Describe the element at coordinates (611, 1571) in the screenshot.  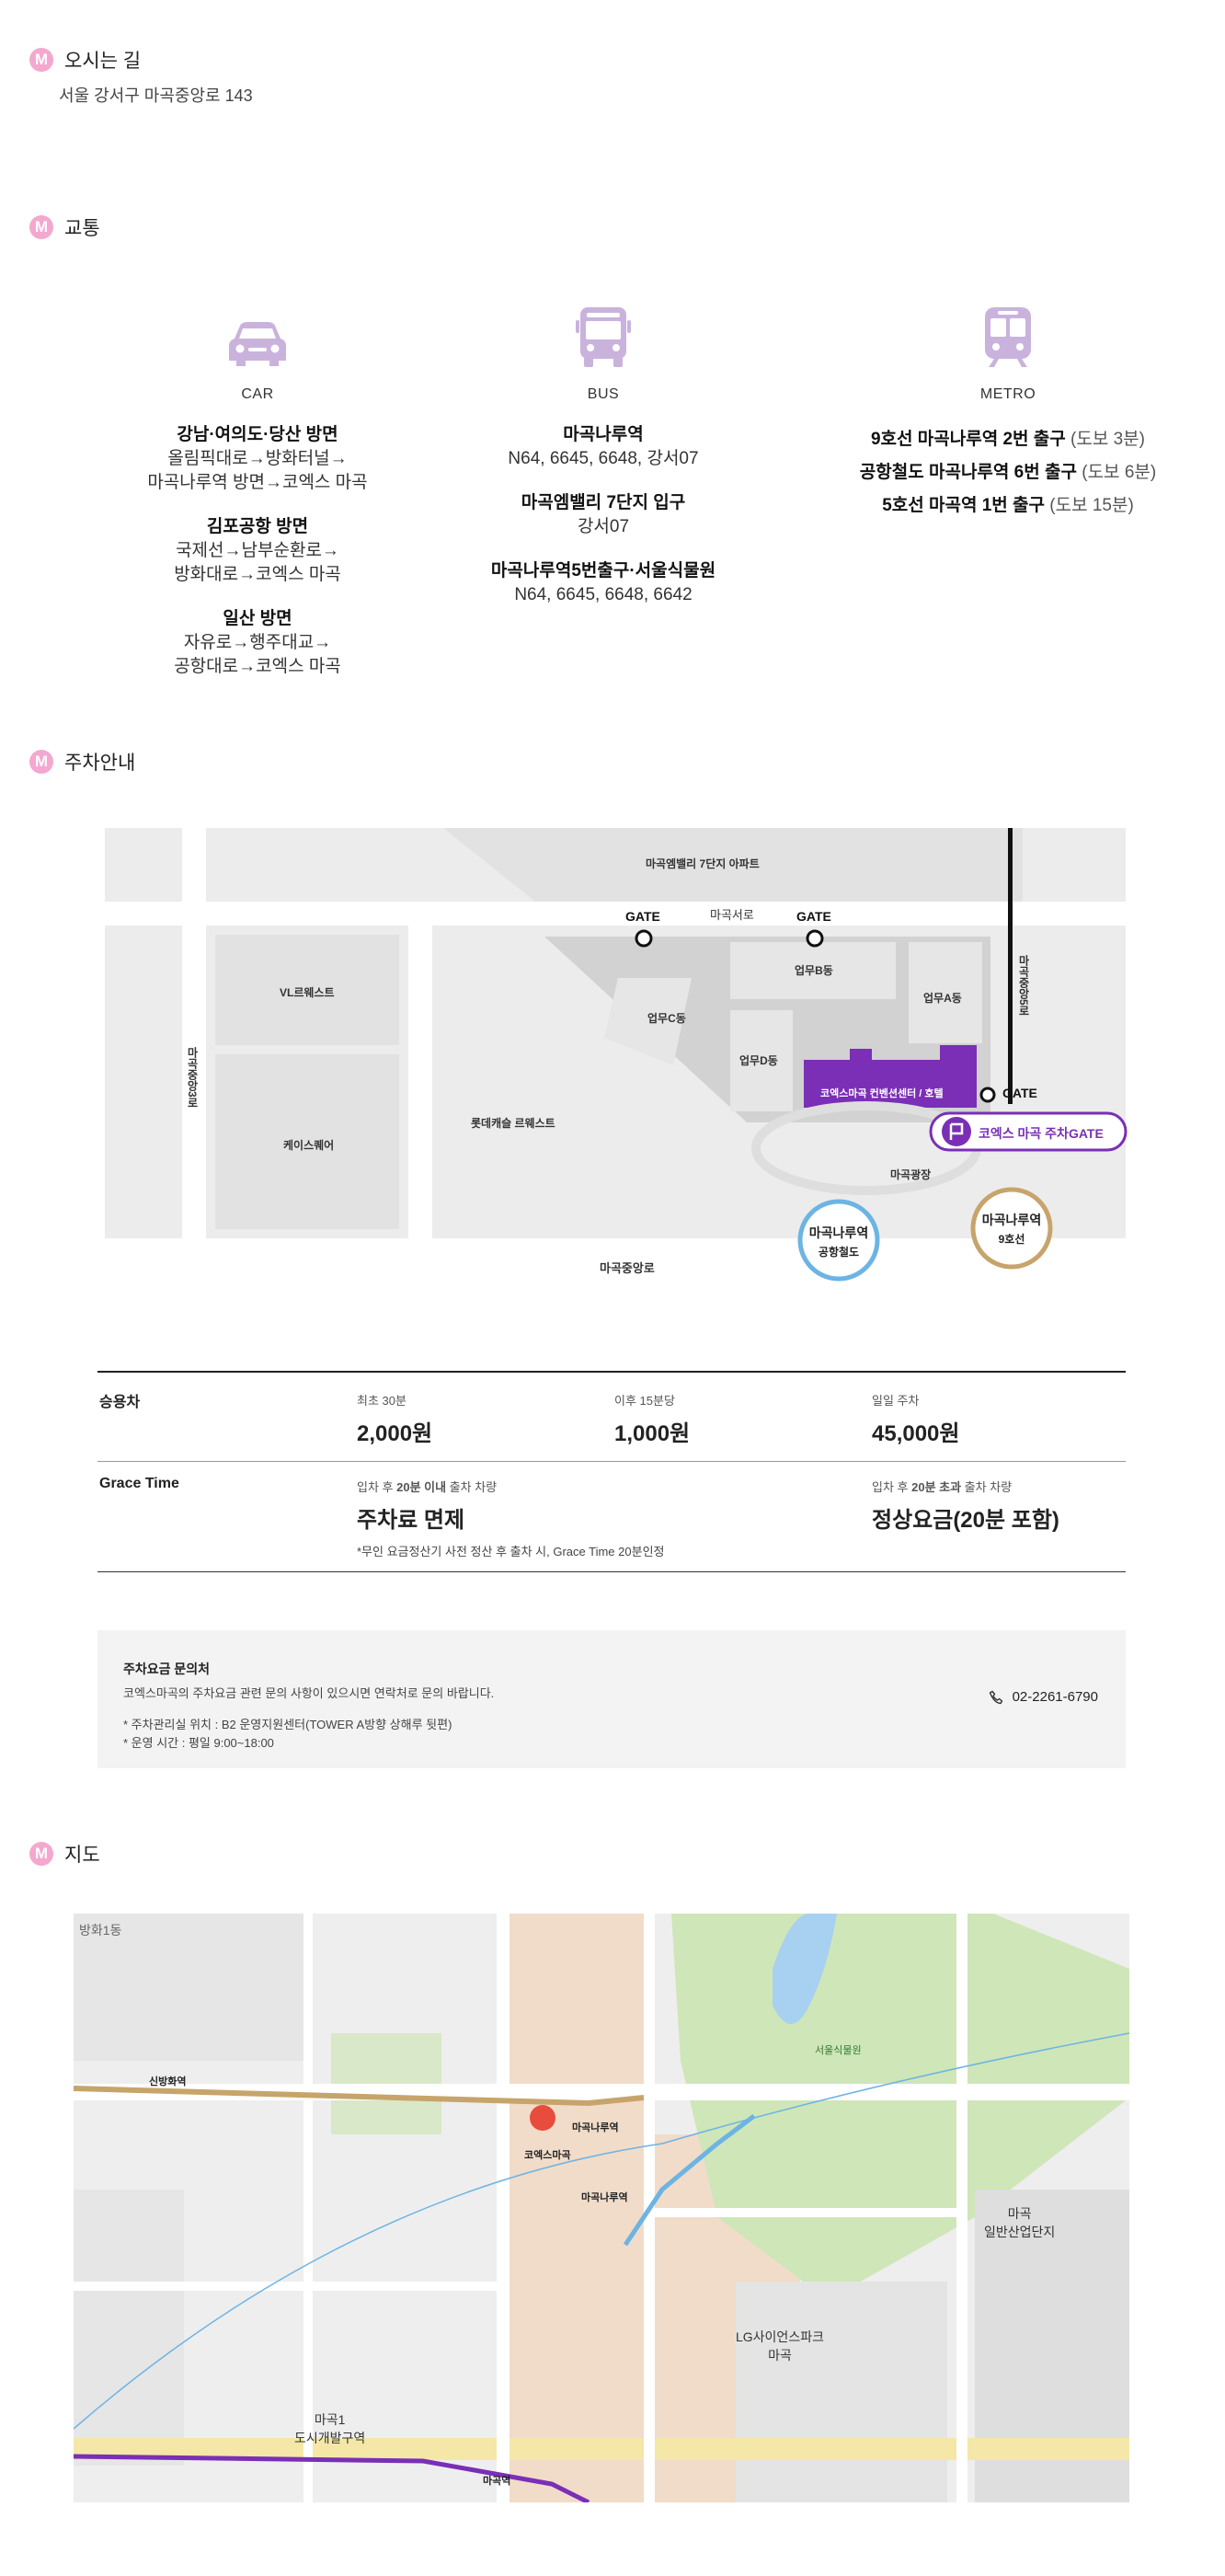
I see `fee-table-bottom-rule` at that location.